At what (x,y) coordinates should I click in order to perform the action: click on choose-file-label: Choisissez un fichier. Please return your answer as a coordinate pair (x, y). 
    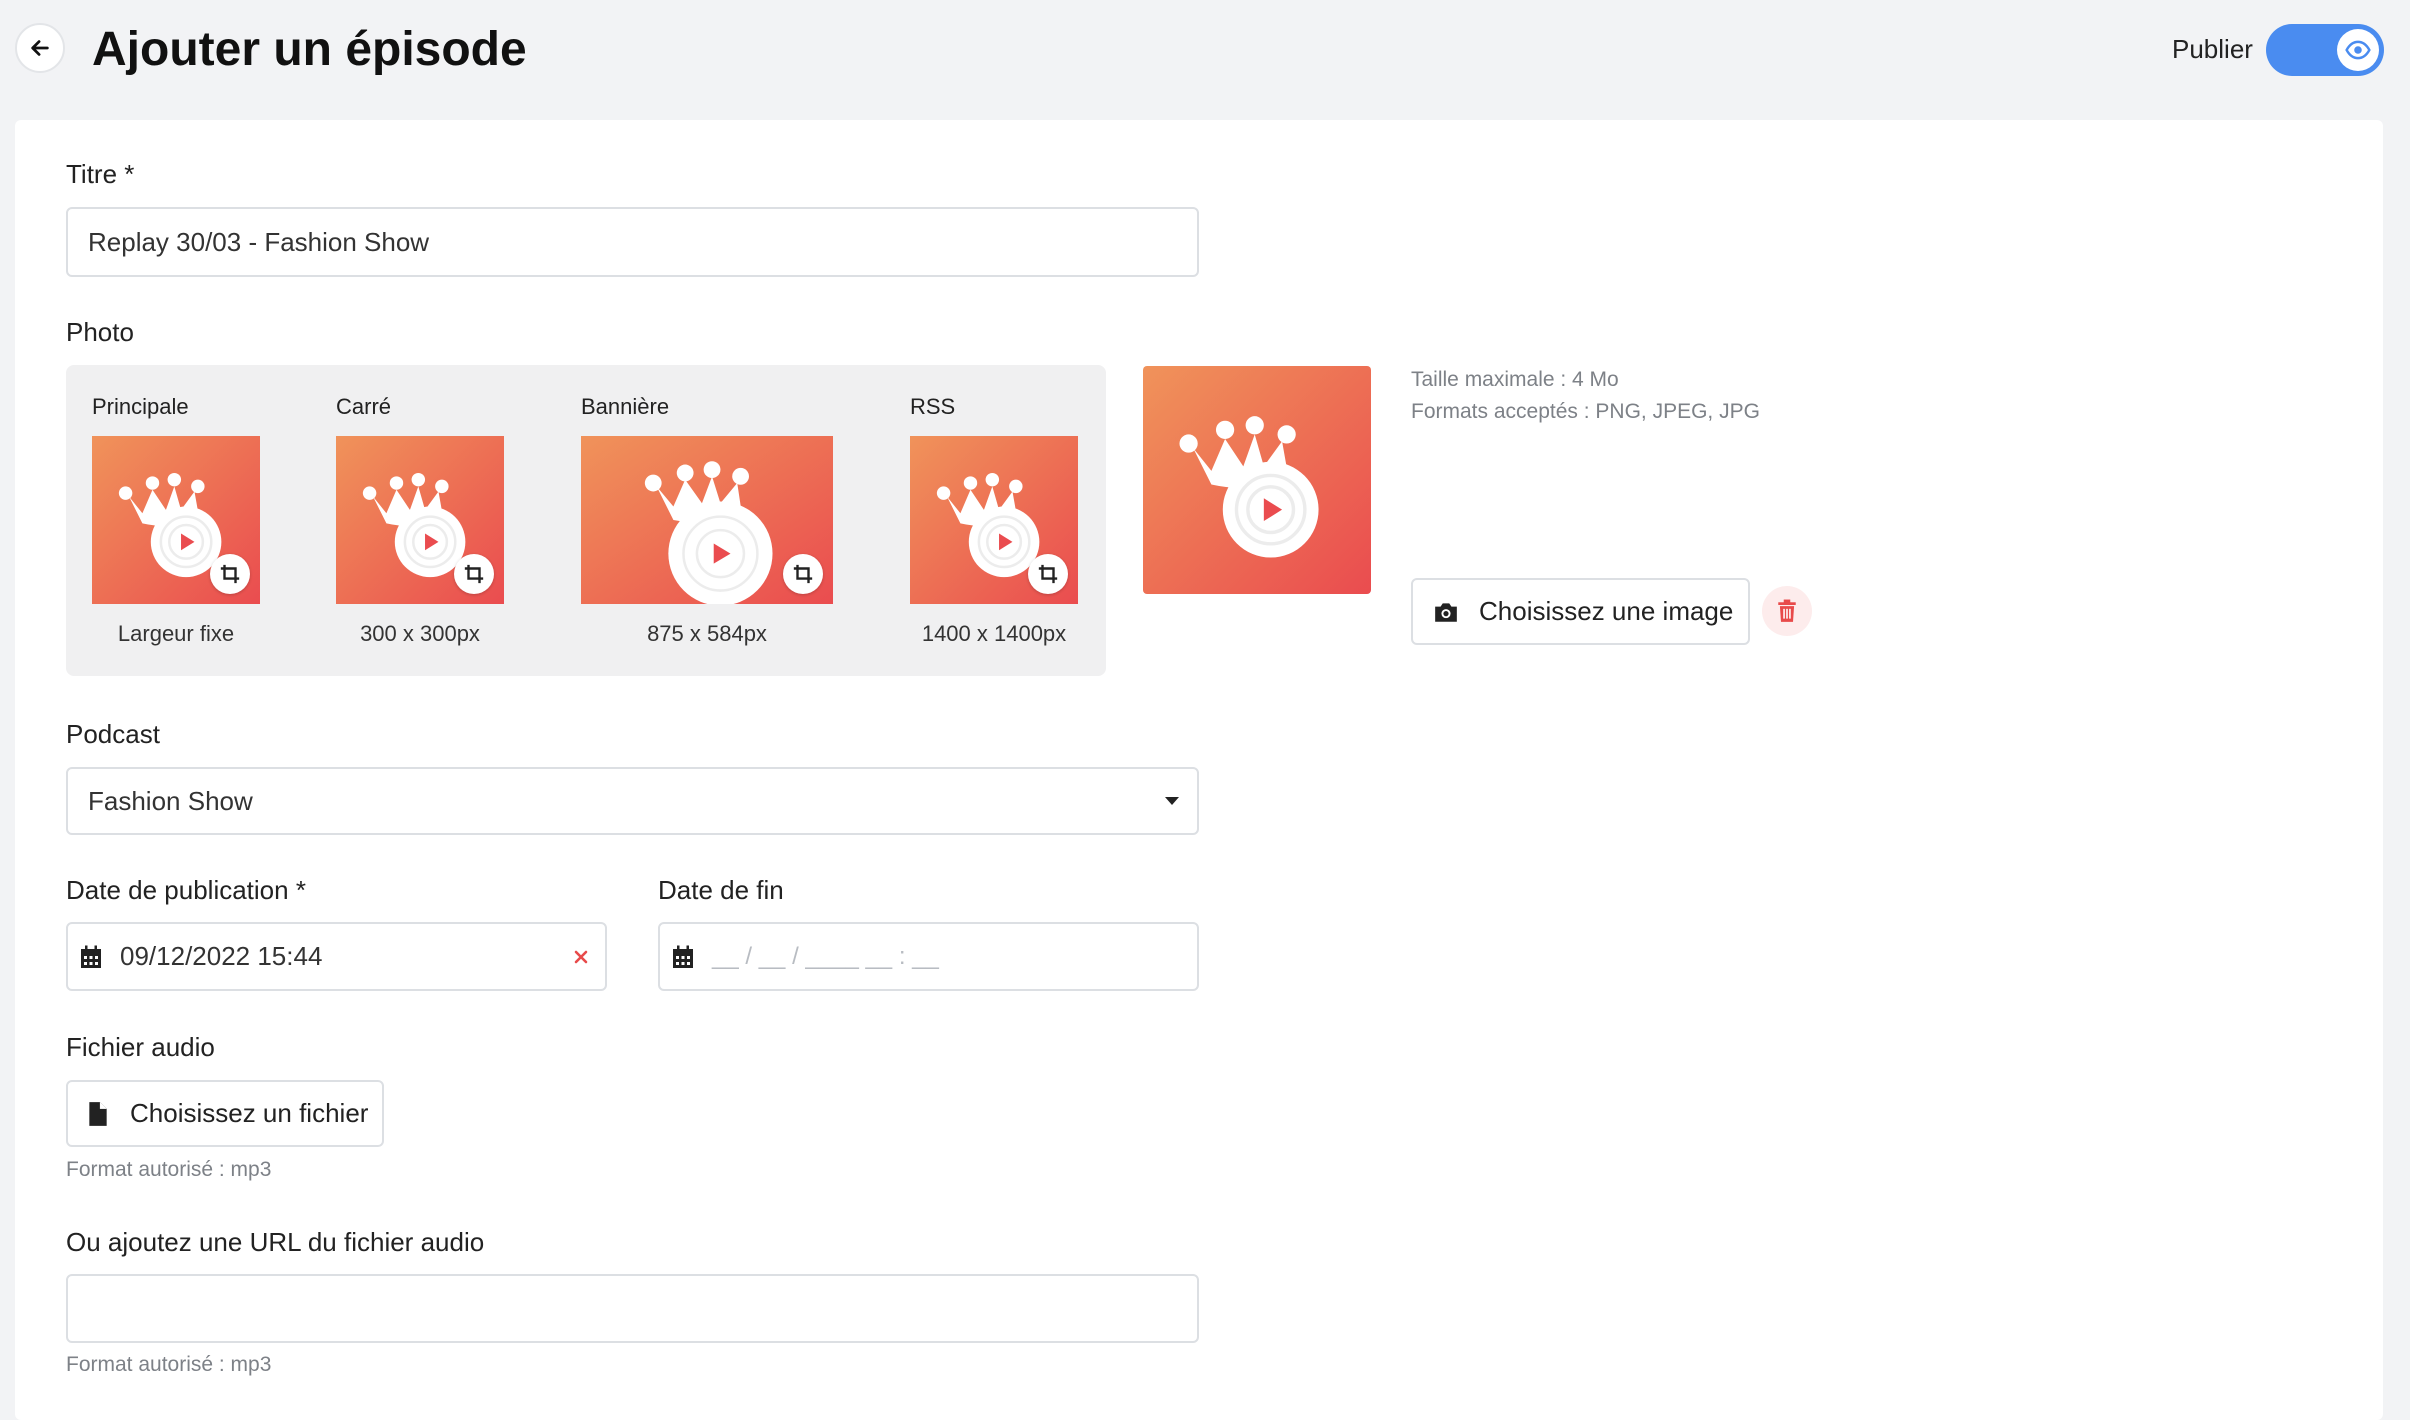
    Looking at the image, I should click on (249, 1113).